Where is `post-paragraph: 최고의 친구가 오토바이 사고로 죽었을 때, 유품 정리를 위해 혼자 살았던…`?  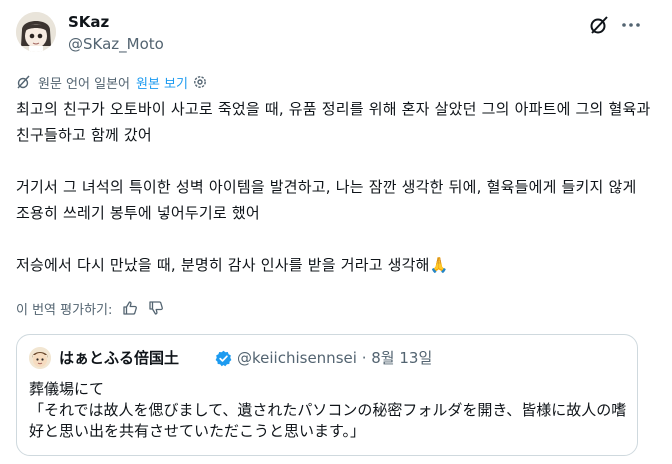 post-paragraph: 최고의 친구가 오토바이 사고로 죽었을 때, 유품 정리를 위해 혼자 살았던… is located at coordinates (333, 122).